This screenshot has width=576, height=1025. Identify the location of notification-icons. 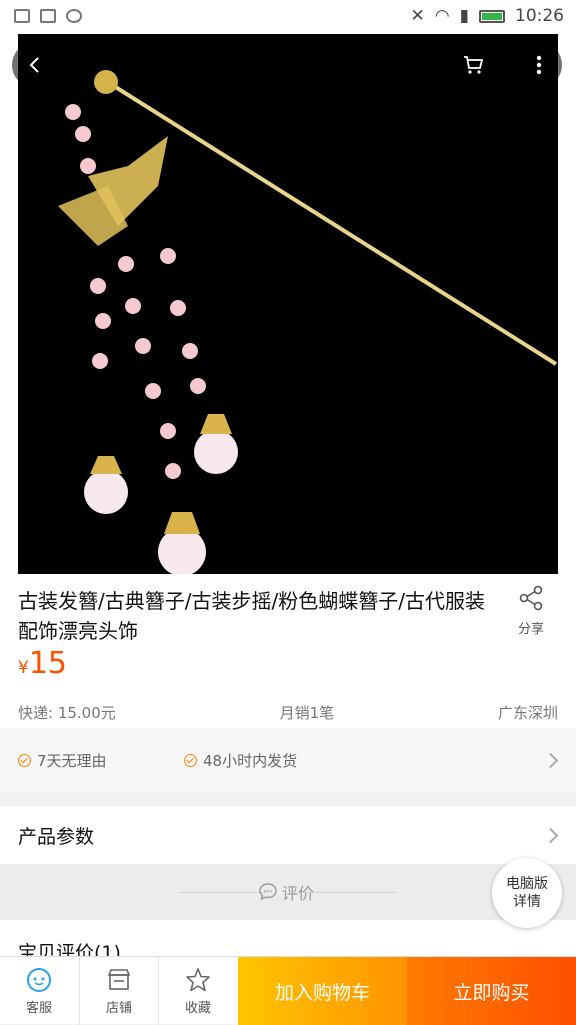
(48, 16).